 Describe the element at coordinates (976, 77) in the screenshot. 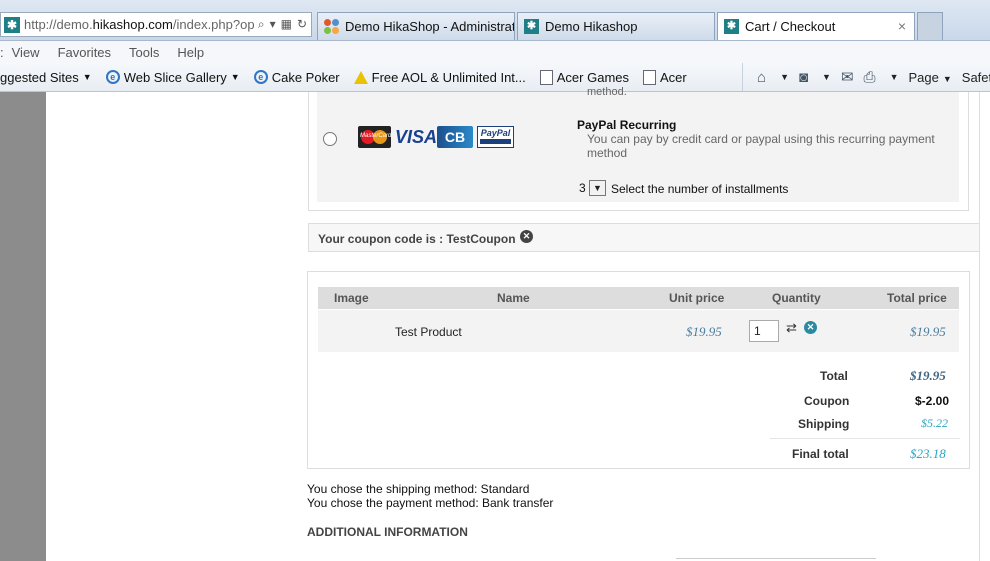

I see `safety-menu: Safet` at that location.